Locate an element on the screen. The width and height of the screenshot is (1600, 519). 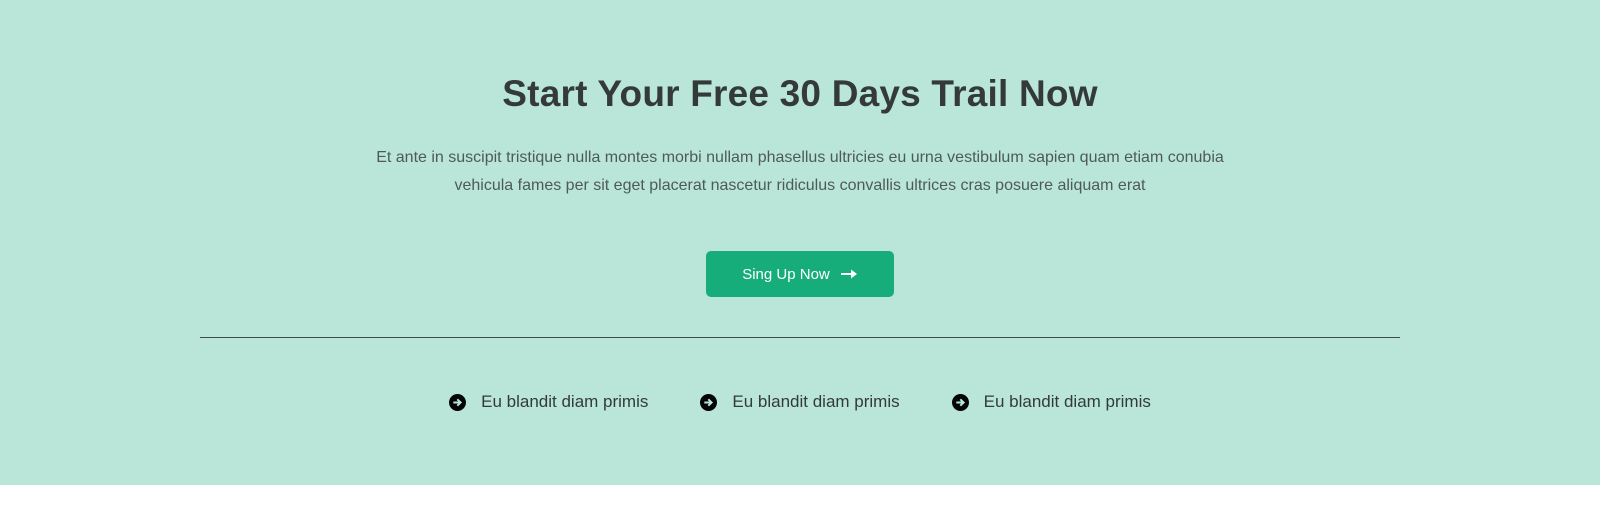
section-divider is located at coordinates (800, 337).